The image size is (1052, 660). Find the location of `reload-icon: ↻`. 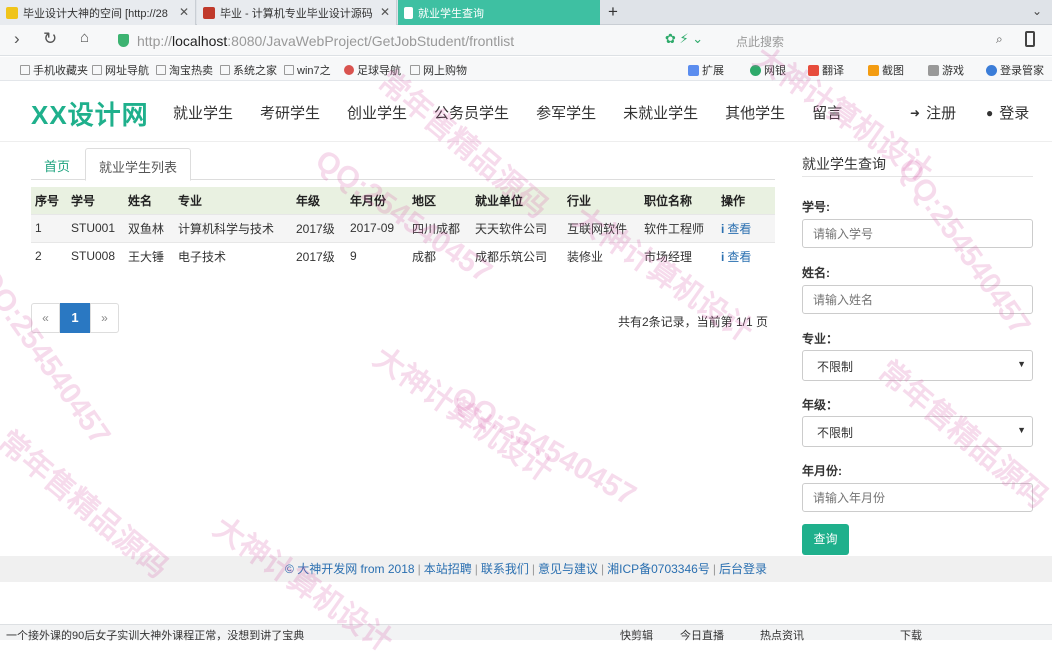

reload-icon: ↻ is located at coordinates (50, 39).